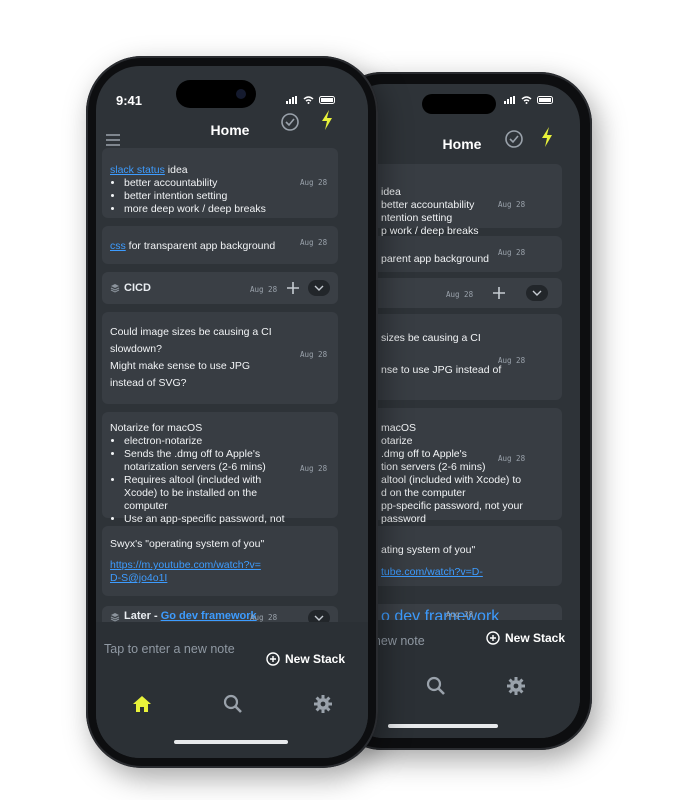 The width and height of the screenshot is (699, 800). What do you see at coordinates (137, 288) in the screenshot?
I see `stack-name: CICD` at bounding box center [137, 288].